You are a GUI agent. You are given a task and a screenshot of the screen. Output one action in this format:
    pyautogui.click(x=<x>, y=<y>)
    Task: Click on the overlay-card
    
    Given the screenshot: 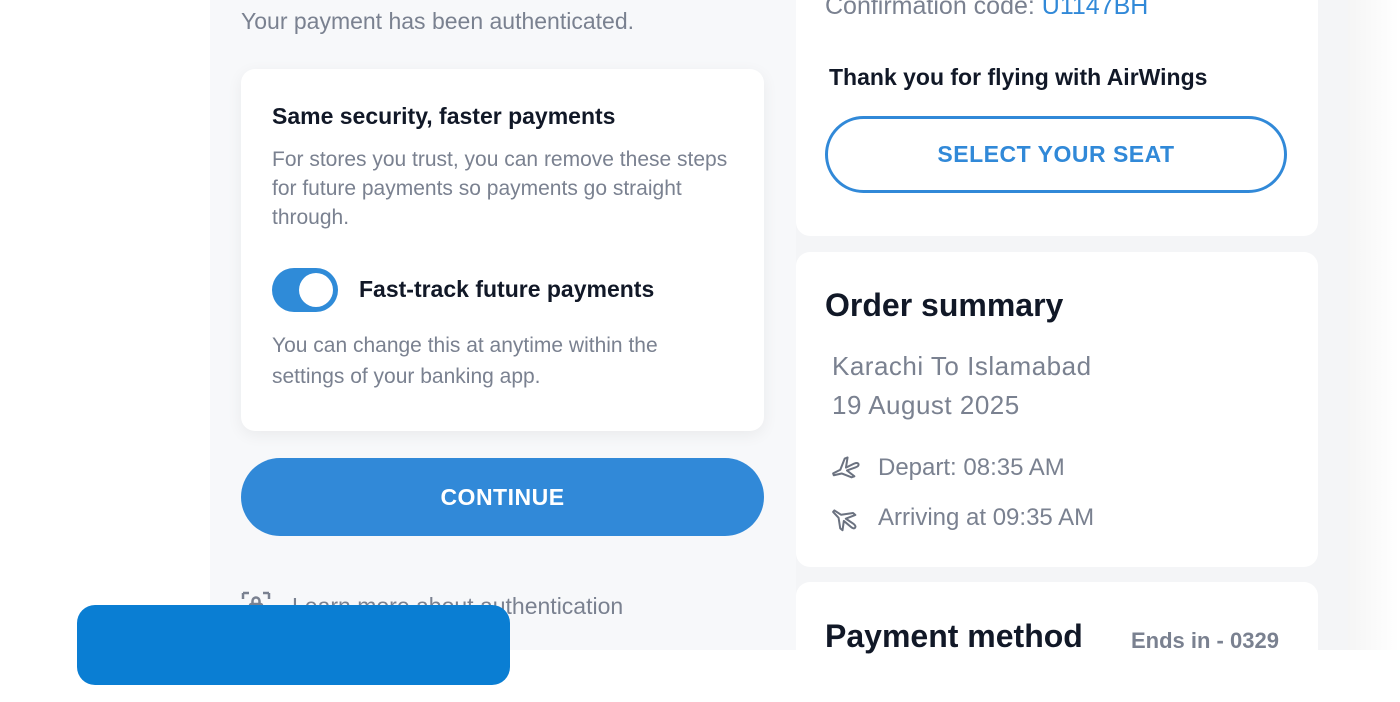 What is the action you would take?
    pyautogui.click(x=293, y=645)
    